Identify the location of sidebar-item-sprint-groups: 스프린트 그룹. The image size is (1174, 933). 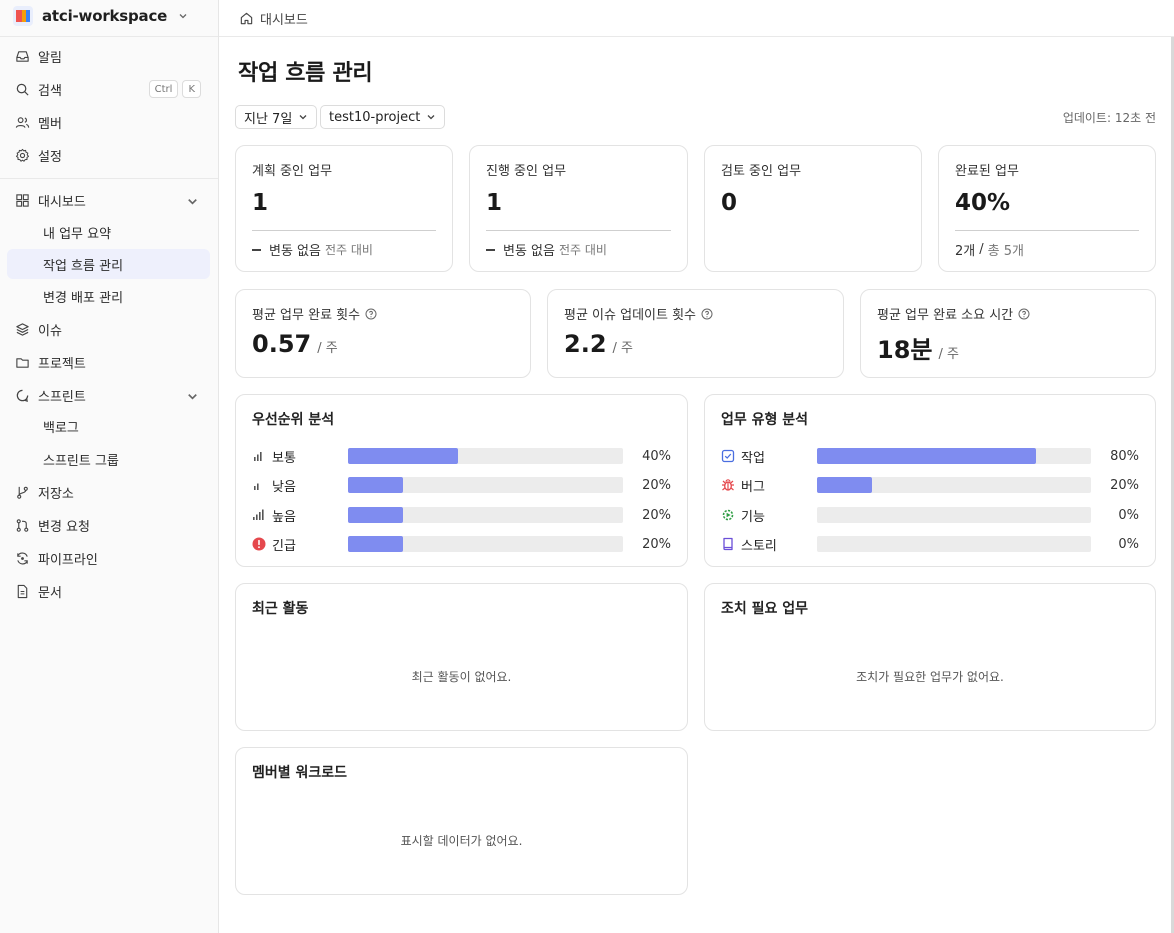
(108, 459).